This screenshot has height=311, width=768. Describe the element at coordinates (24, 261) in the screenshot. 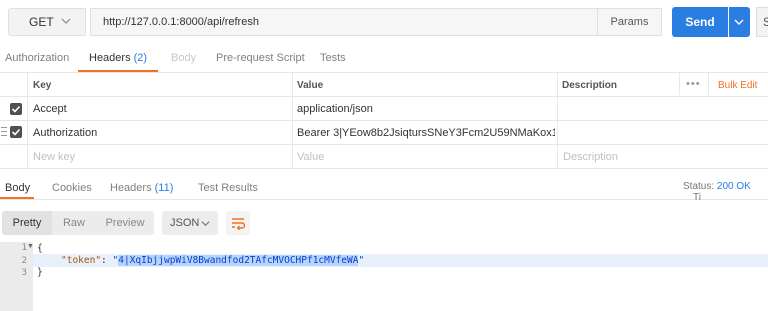

I see `line-number: 2` at that location.